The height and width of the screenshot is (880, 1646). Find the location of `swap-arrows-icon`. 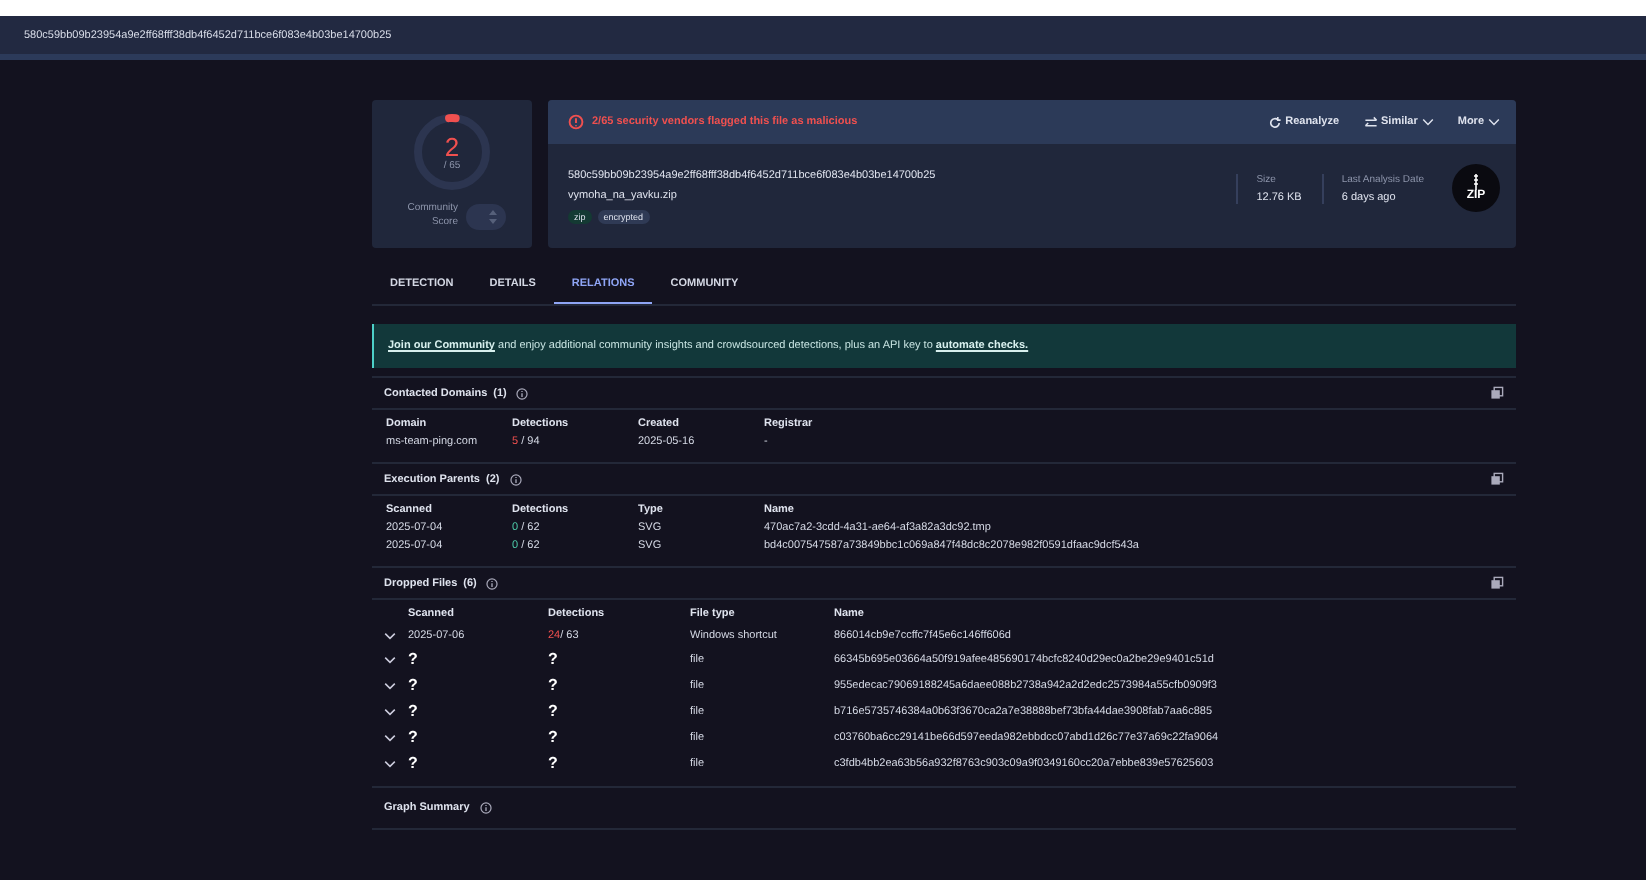

swap-arrows-icon is located at coordinates (1370, 122).